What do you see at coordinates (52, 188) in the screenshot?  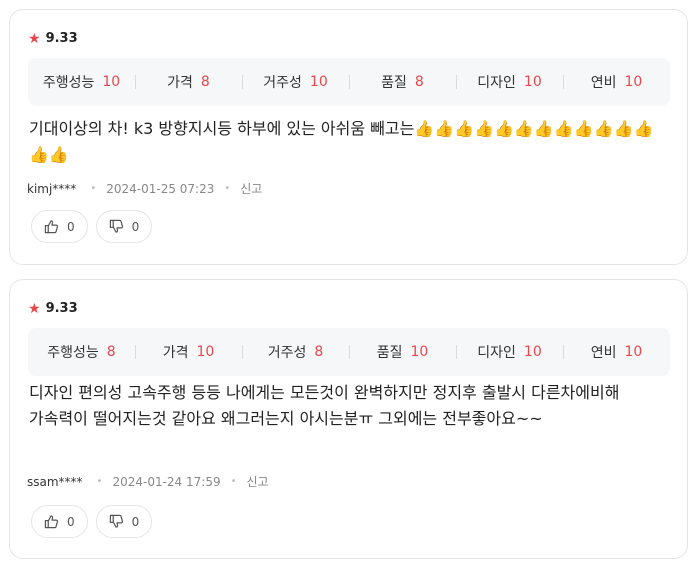 I see `reviewer-name: kimj****` at bounding box center [52, 188].